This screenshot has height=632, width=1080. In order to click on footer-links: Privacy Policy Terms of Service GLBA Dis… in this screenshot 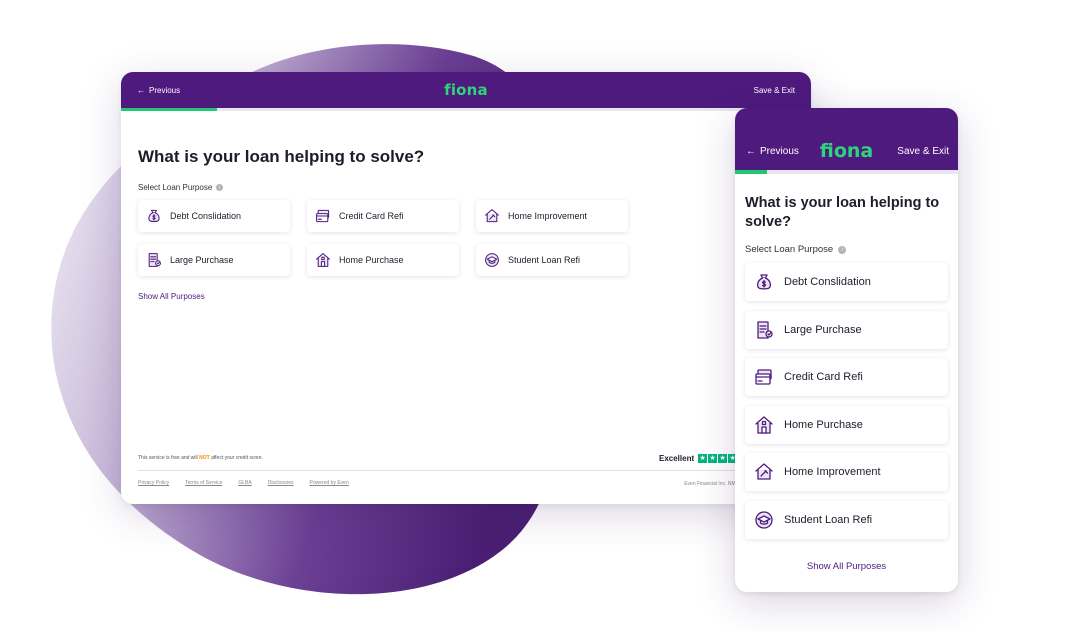, I will do `click(243, 483)`.